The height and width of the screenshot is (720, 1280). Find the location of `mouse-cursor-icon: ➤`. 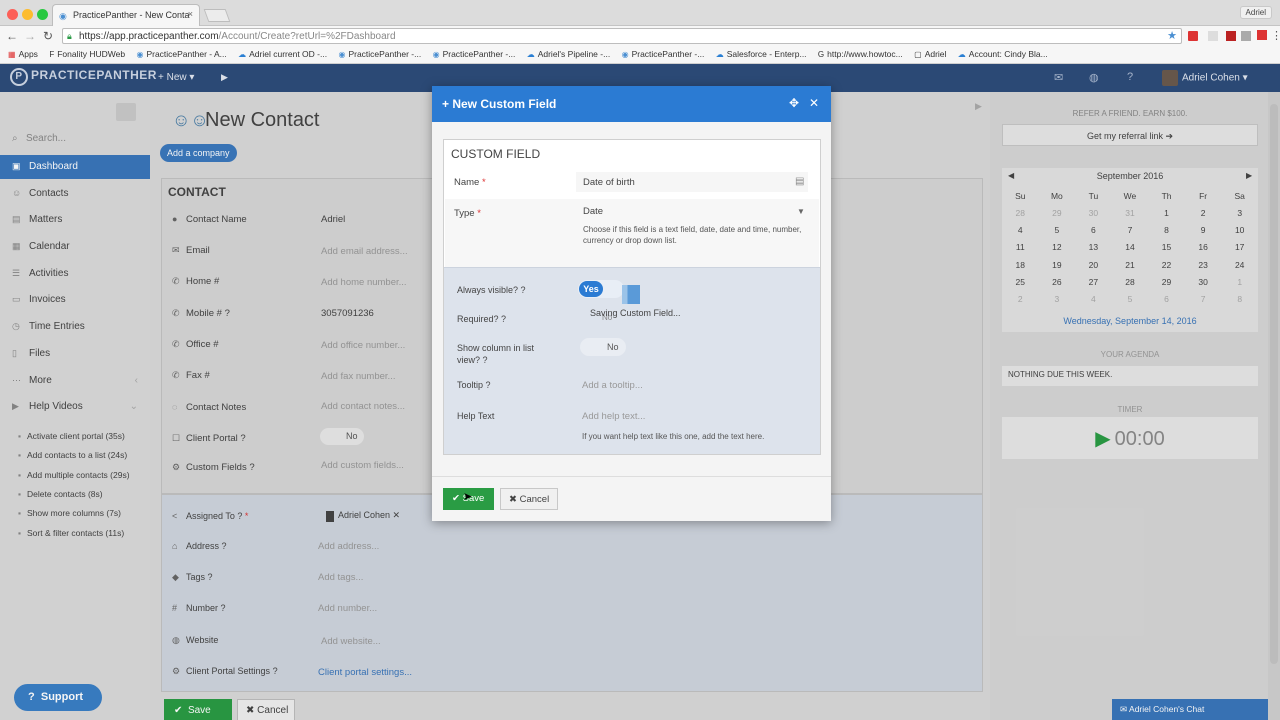

mouse-cursor-icon: ➤ is located at coordinates (468, 497).